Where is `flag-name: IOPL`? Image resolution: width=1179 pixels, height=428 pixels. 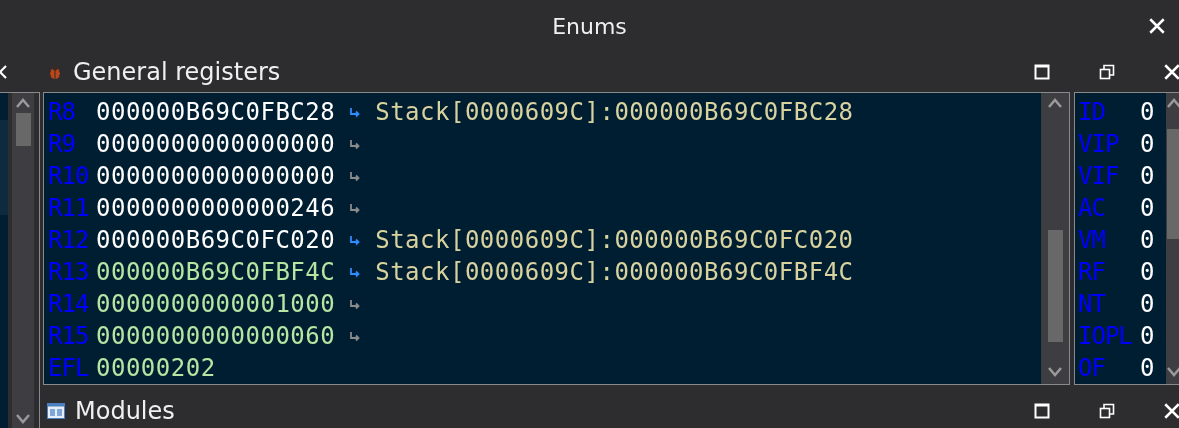 flag-name: IOPL is located at coordinates (1105, 336).